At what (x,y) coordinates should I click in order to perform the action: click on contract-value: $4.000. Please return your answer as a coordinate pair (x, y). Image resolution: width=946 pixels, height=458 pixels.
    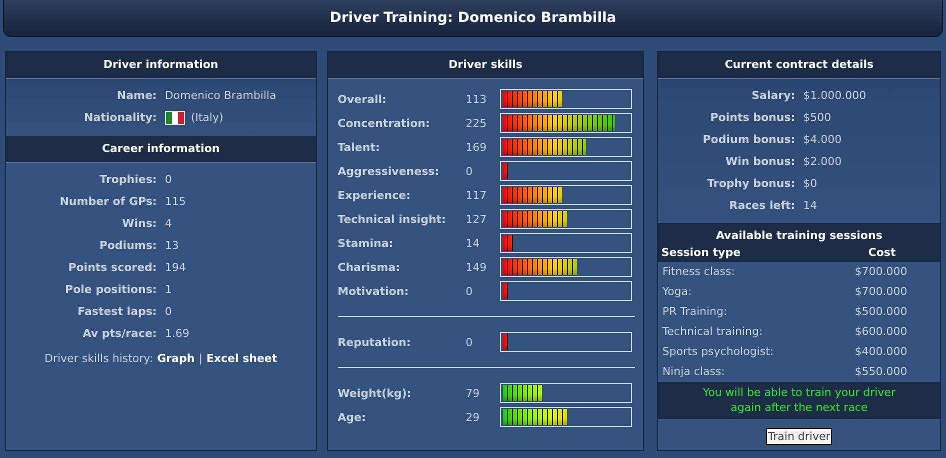
    Looking at the image, I should click on (823, 140).